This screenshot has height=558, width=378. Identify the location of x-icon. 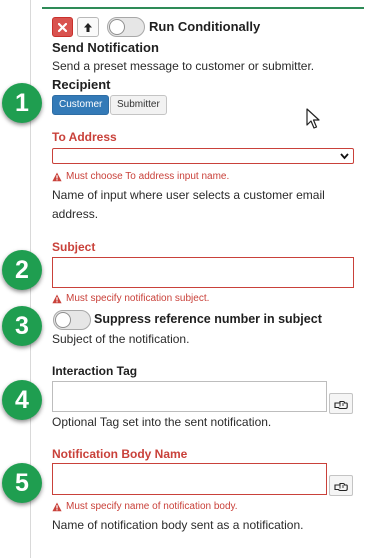
(62, 27).